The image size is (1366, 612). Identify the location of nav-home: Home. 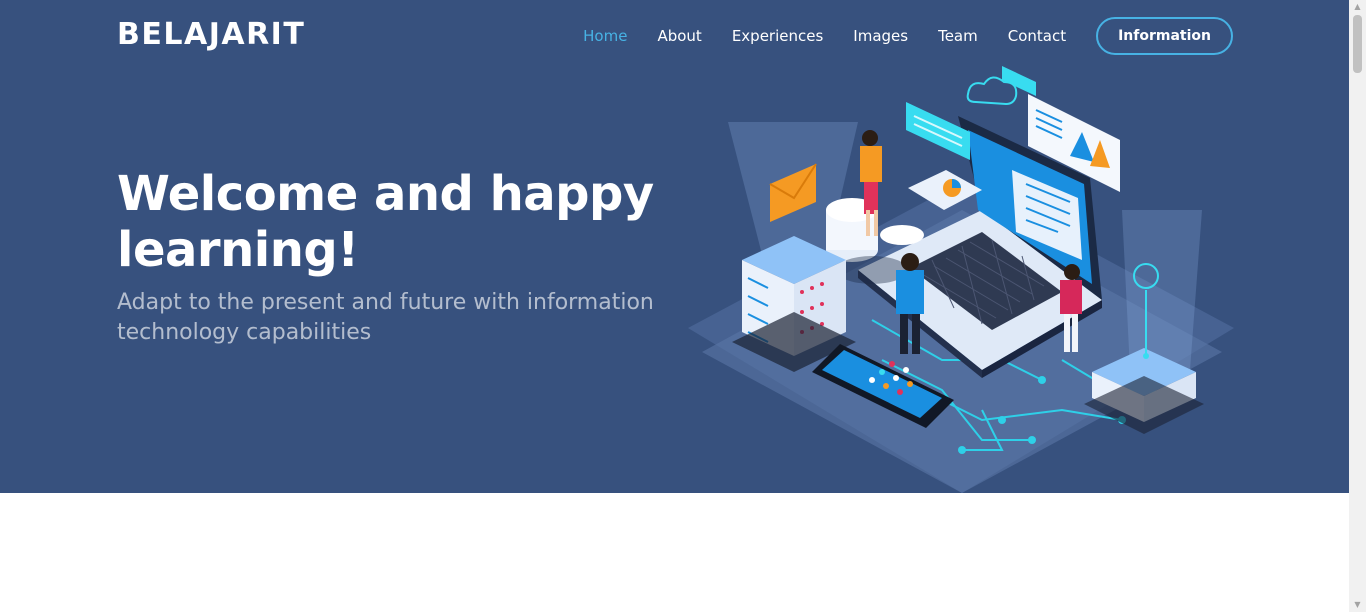
(605, 36).